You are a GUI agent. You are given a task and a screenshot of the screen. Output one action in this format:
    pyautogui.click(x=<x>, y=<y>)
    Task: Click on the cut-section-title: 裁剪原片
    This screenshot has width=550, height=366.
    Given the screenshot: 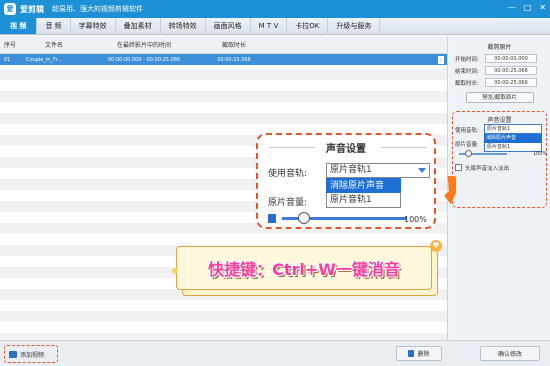 What is the action you would take?
    pyautogui.click(x=499, y=47)
    